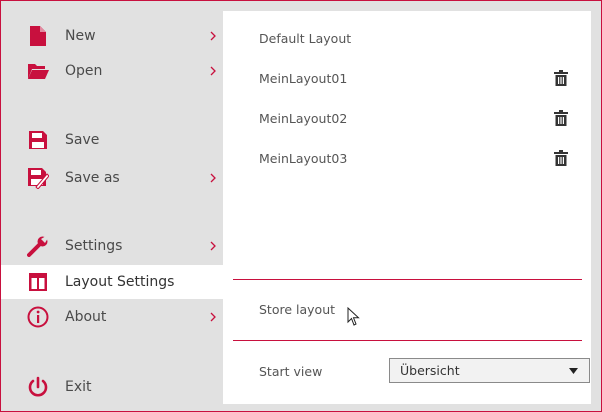 The image size is (602, 412). Describe the element at coordinates (112, 317) in the screenshot. I see `menu-item-about: About` at that location.